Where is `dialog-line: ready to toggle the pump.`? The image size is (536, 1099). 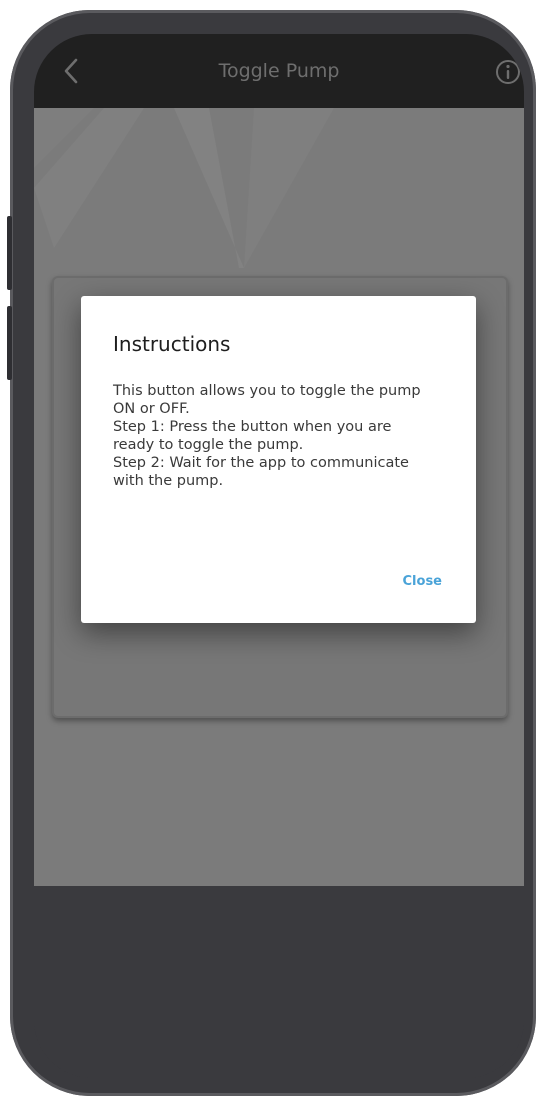 dialog-line: ready to toggle the pump. is located at coordinates (208, 445).